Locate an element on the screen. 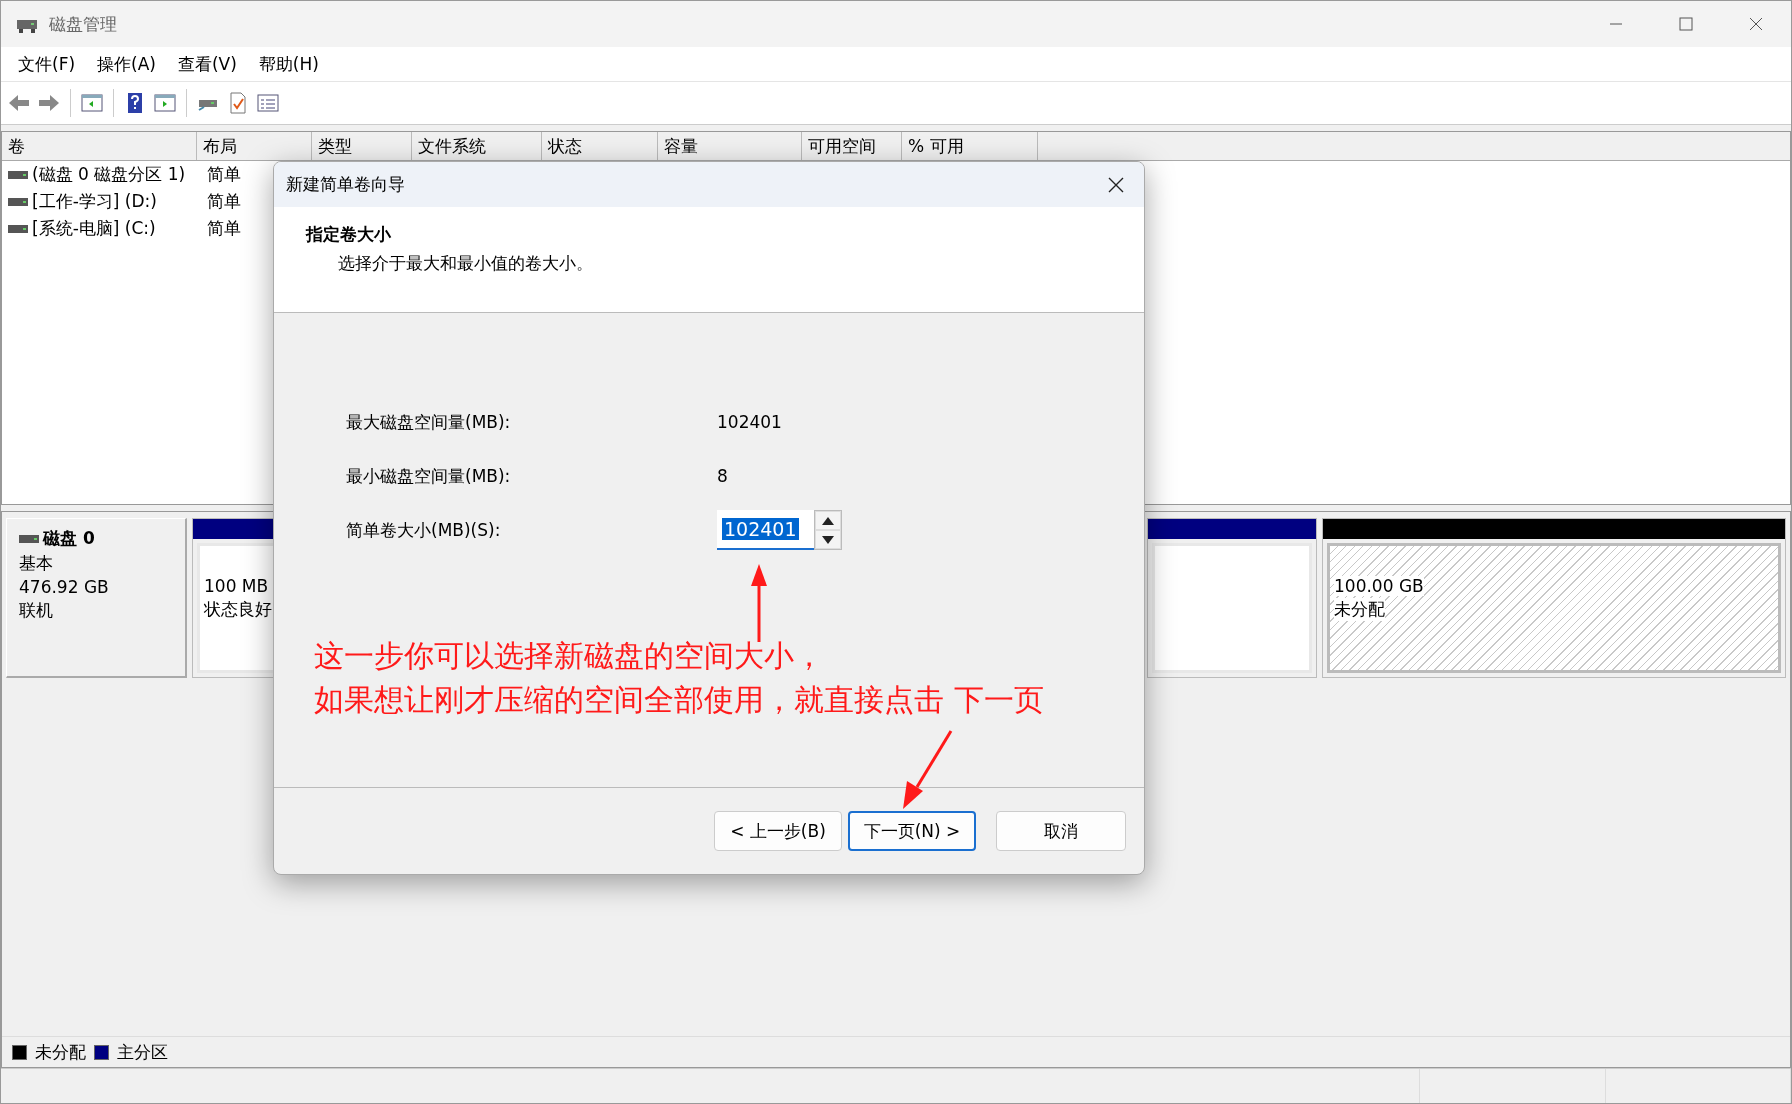 Image resolution: width=1792 pixels, height=1104 pixels. field-value: 102401 is located at coordinates (749, 422).